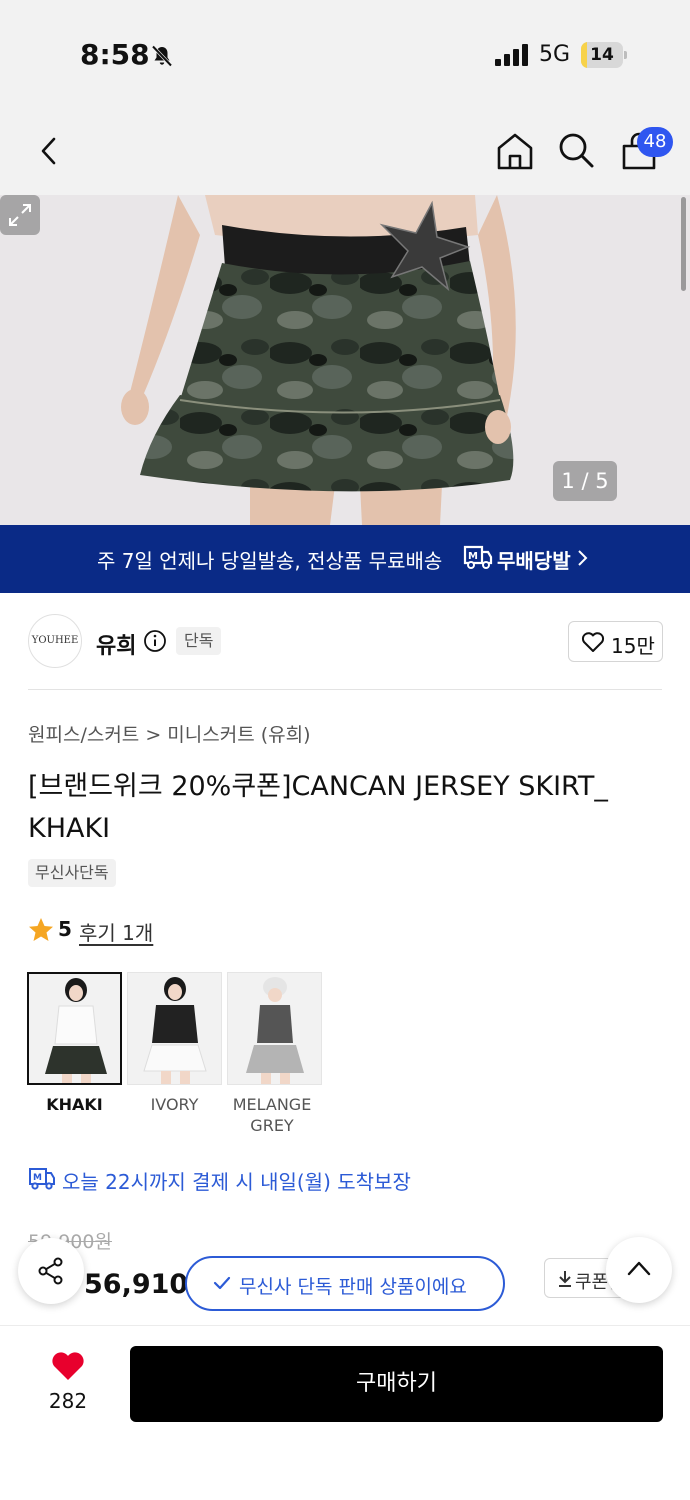 This screenshot has width=690, height=1500. What do you see at coordinates (511, 55) in the screenshot?
I see `signal-icon` at bounding box center [511, 55].